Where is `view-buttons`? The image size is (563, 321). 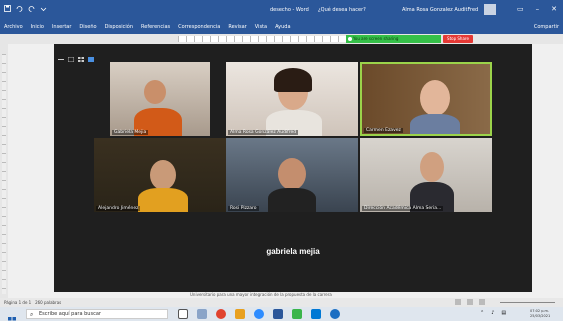
view-buttons is located at coordinates (470, 302).